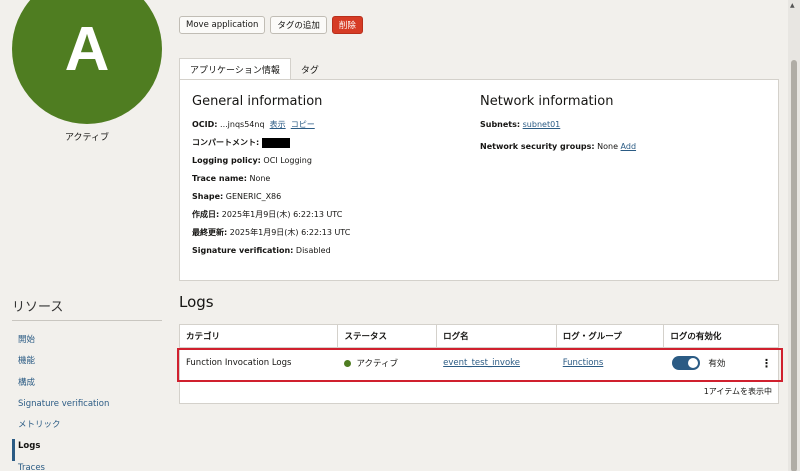  Describe the element at coordinates (87, 407) in the screenshot. I see `resource-item-signature-verification: Signature verification` at that location.